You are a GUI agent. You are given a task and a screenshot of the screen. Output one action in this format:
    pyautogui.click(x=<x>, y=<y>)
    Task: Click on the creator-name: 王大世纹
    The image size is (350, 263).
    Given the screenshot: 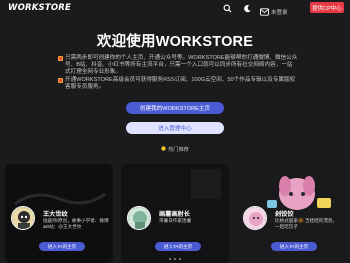 What is the action you would take?
    pyautogui.click(x=55, y=214)
    